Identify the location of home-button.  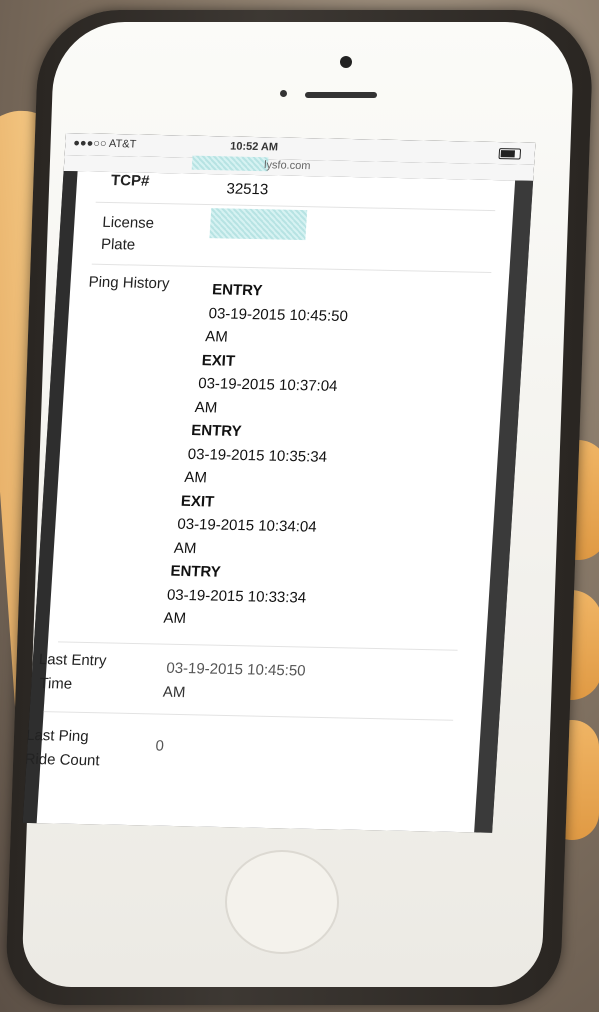
(282, 902).